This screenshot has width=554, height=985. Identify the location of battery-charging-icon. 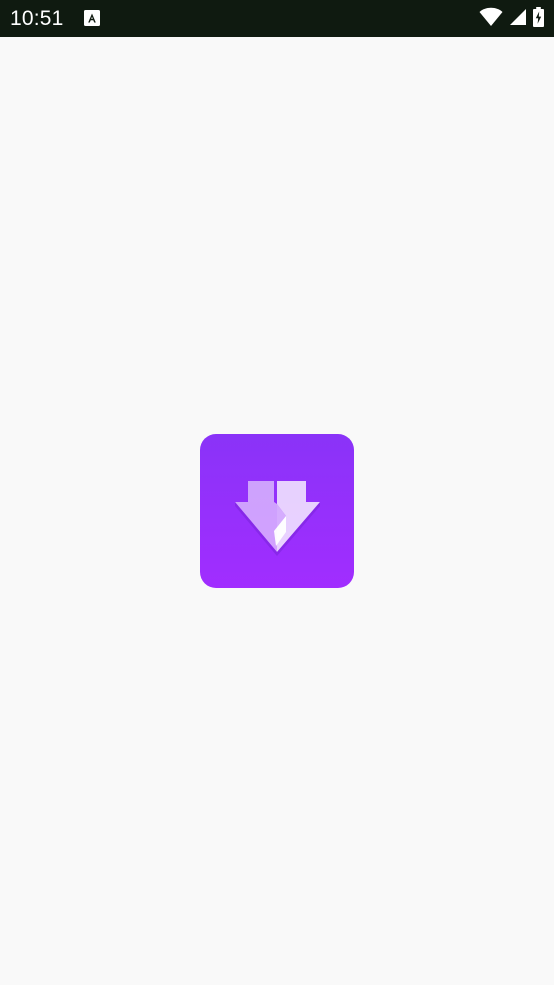
(538, 19).